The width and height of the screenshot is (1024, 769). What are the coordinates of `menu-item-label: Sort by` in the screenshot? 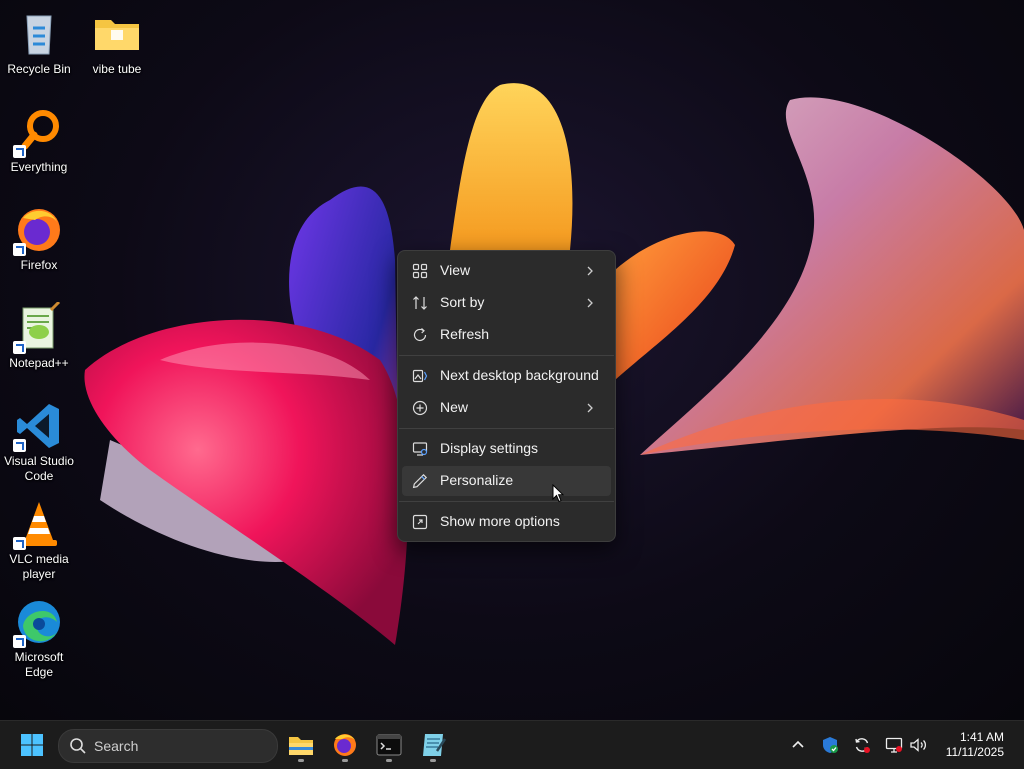 It's located at (462, 302).